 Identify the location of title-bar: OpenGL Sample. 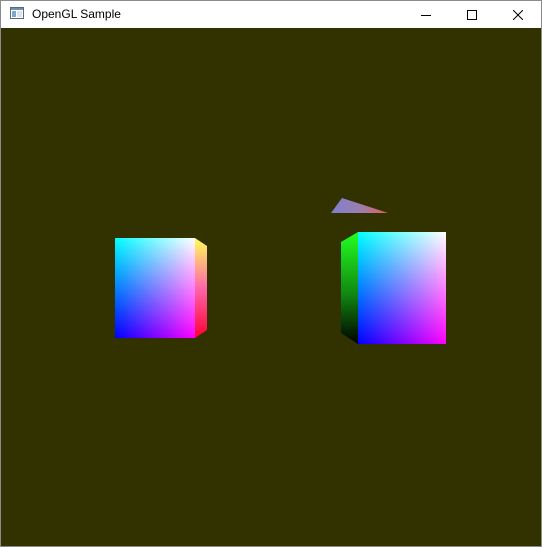
(271, 14).